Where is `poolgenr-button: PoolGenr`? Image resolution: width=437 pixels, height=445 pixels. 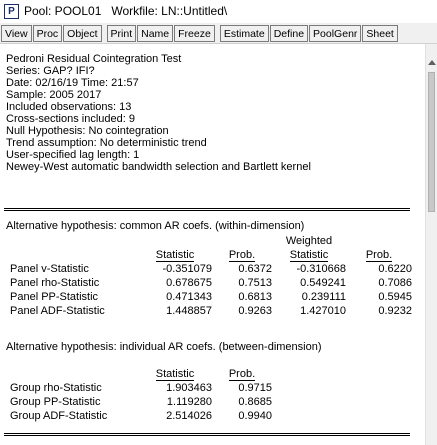 poolgenr-button: PoolGenr is located at coordinates (335, 33).